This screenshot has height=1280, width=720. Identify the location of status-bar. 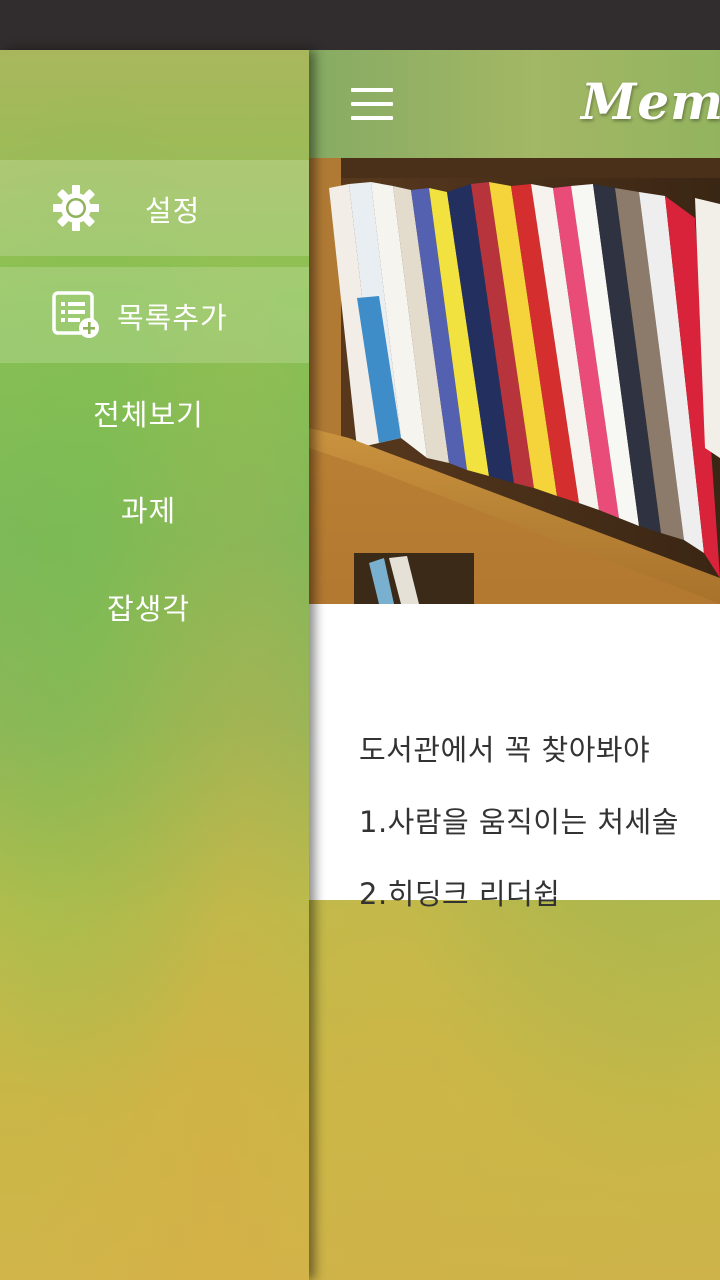
(360, 25).